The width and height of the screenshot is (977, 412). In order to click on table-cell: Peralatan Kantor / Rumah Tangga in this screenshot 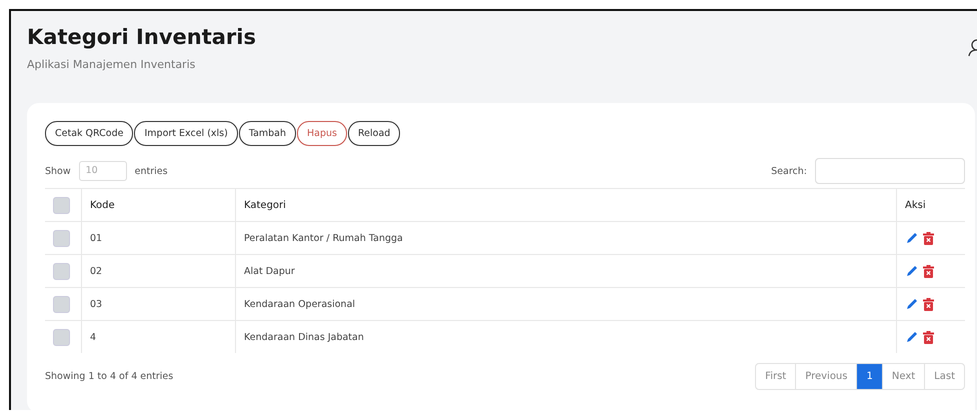, I will do `click(566, 238)`.